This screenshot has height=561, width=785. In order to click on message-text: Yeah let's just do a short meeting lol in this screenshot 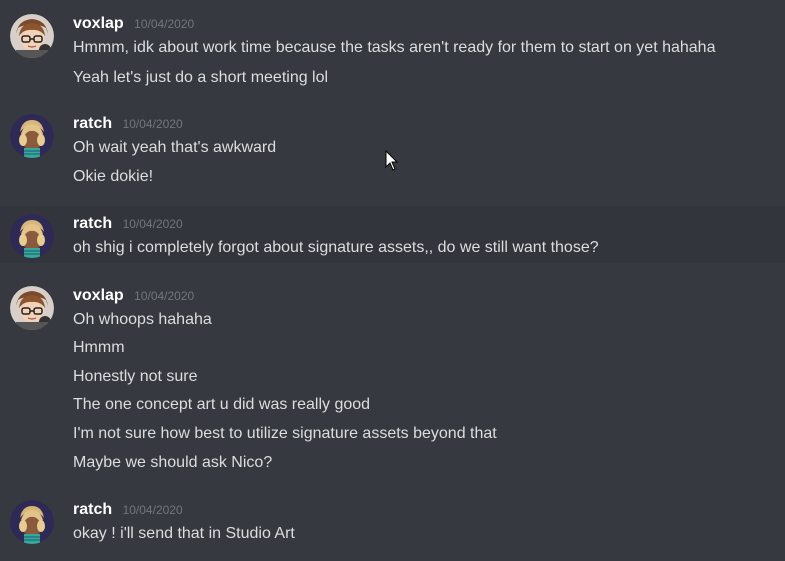, I will do `click(201, 77)`.